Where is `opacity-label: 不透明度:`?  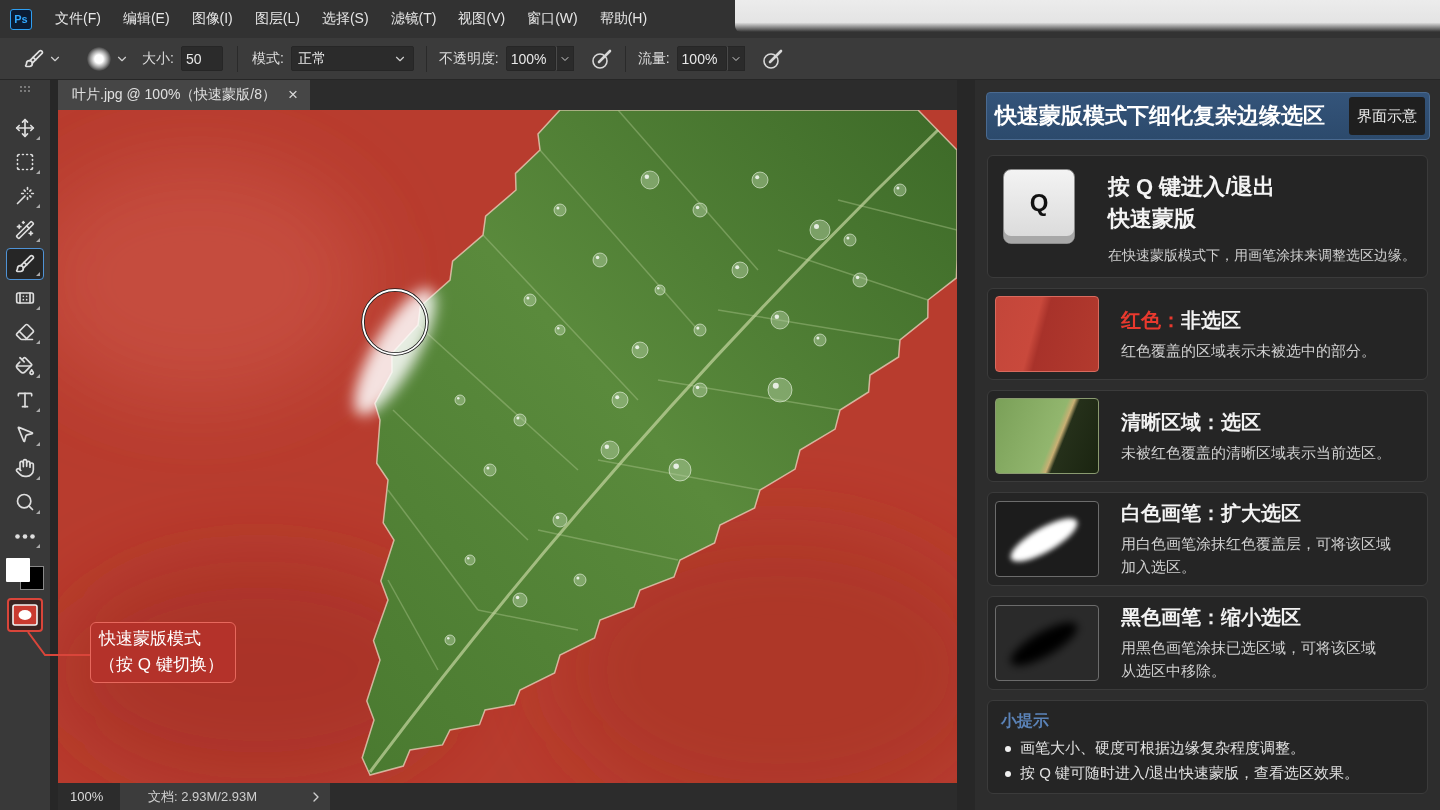 opacity-label: 不透明度: is located at coordinates (468, 58).